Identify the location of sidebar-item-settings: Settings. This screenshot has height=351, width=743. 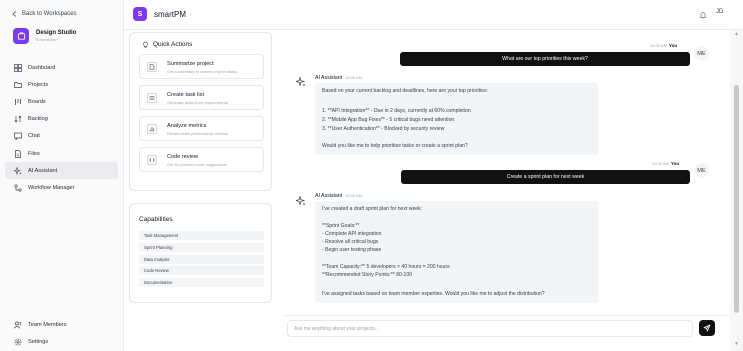
(61, 341).